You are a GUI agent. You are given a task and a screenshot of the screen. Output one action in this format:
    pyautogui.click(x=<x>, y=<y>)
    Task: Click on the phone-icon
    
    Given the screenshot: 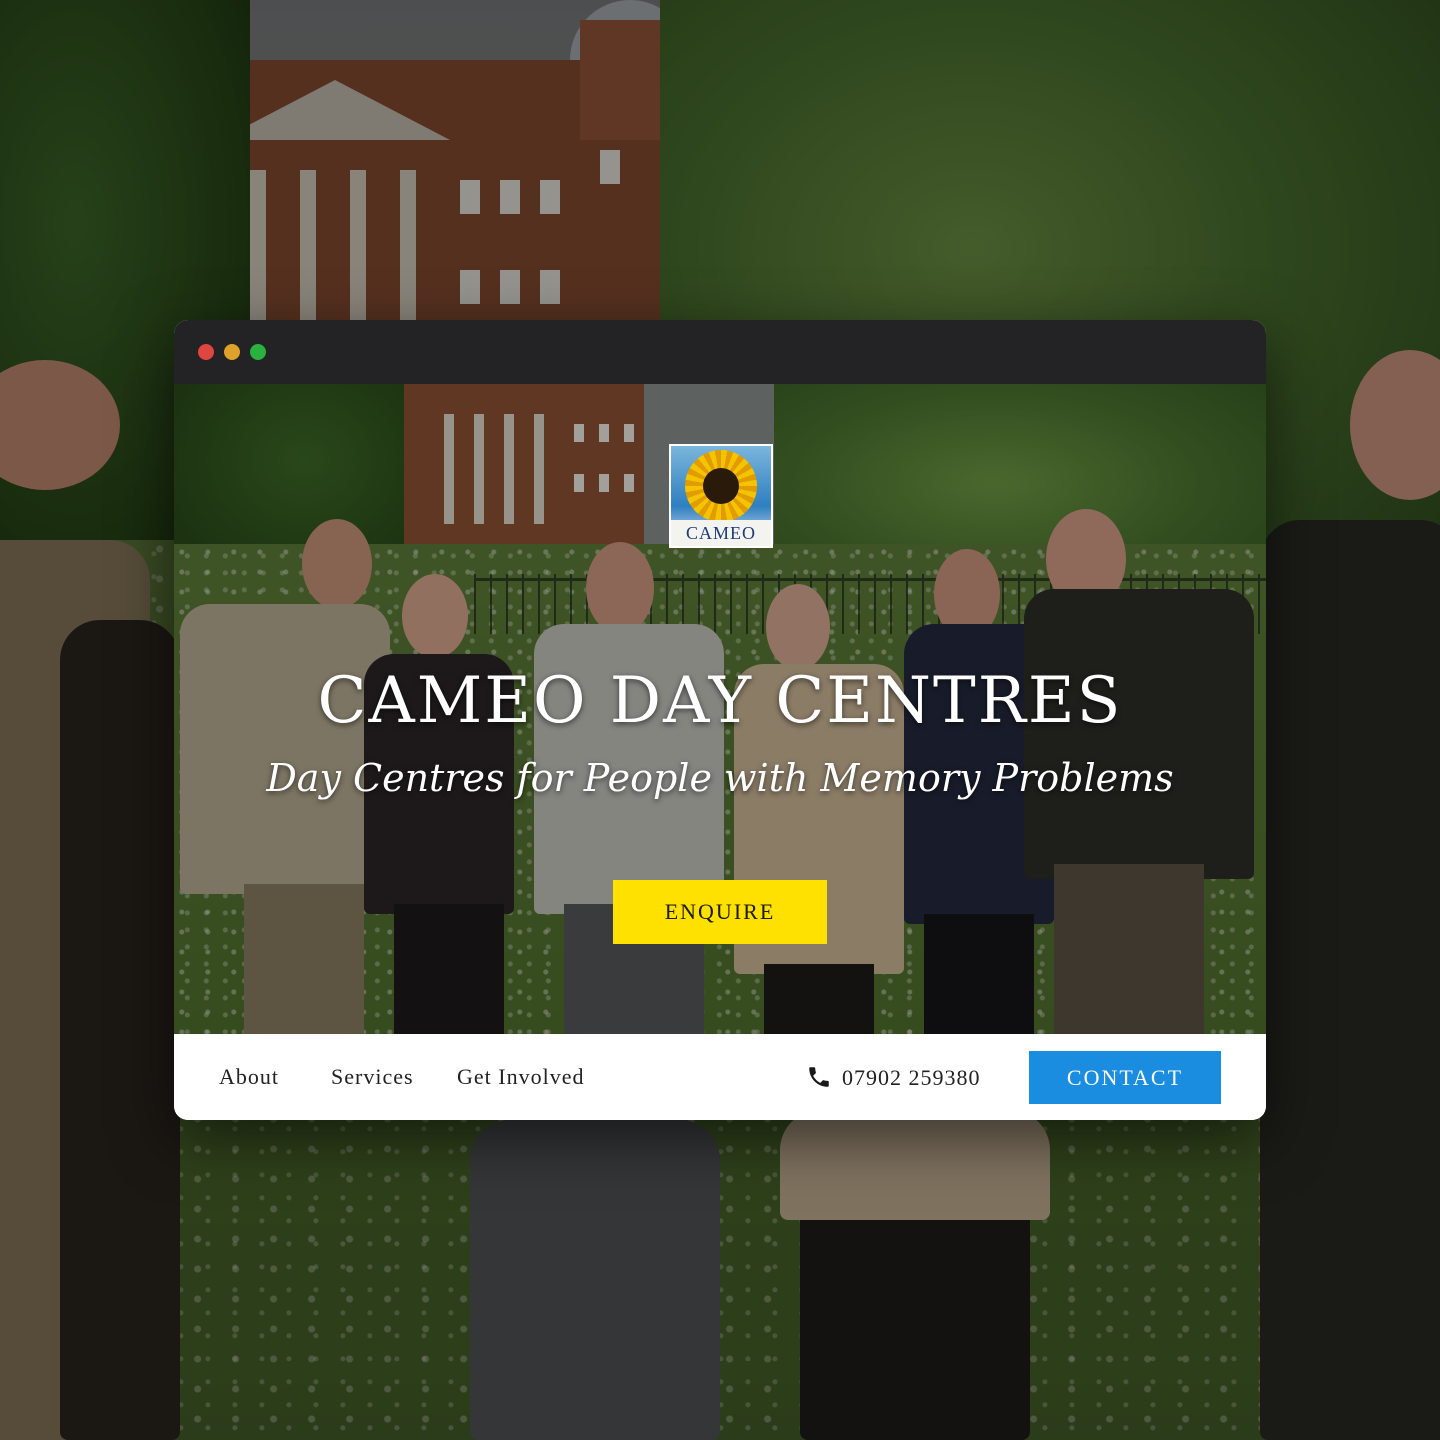 What is the action you would take?
    pyautogui.click(x=819, y=1077)
    